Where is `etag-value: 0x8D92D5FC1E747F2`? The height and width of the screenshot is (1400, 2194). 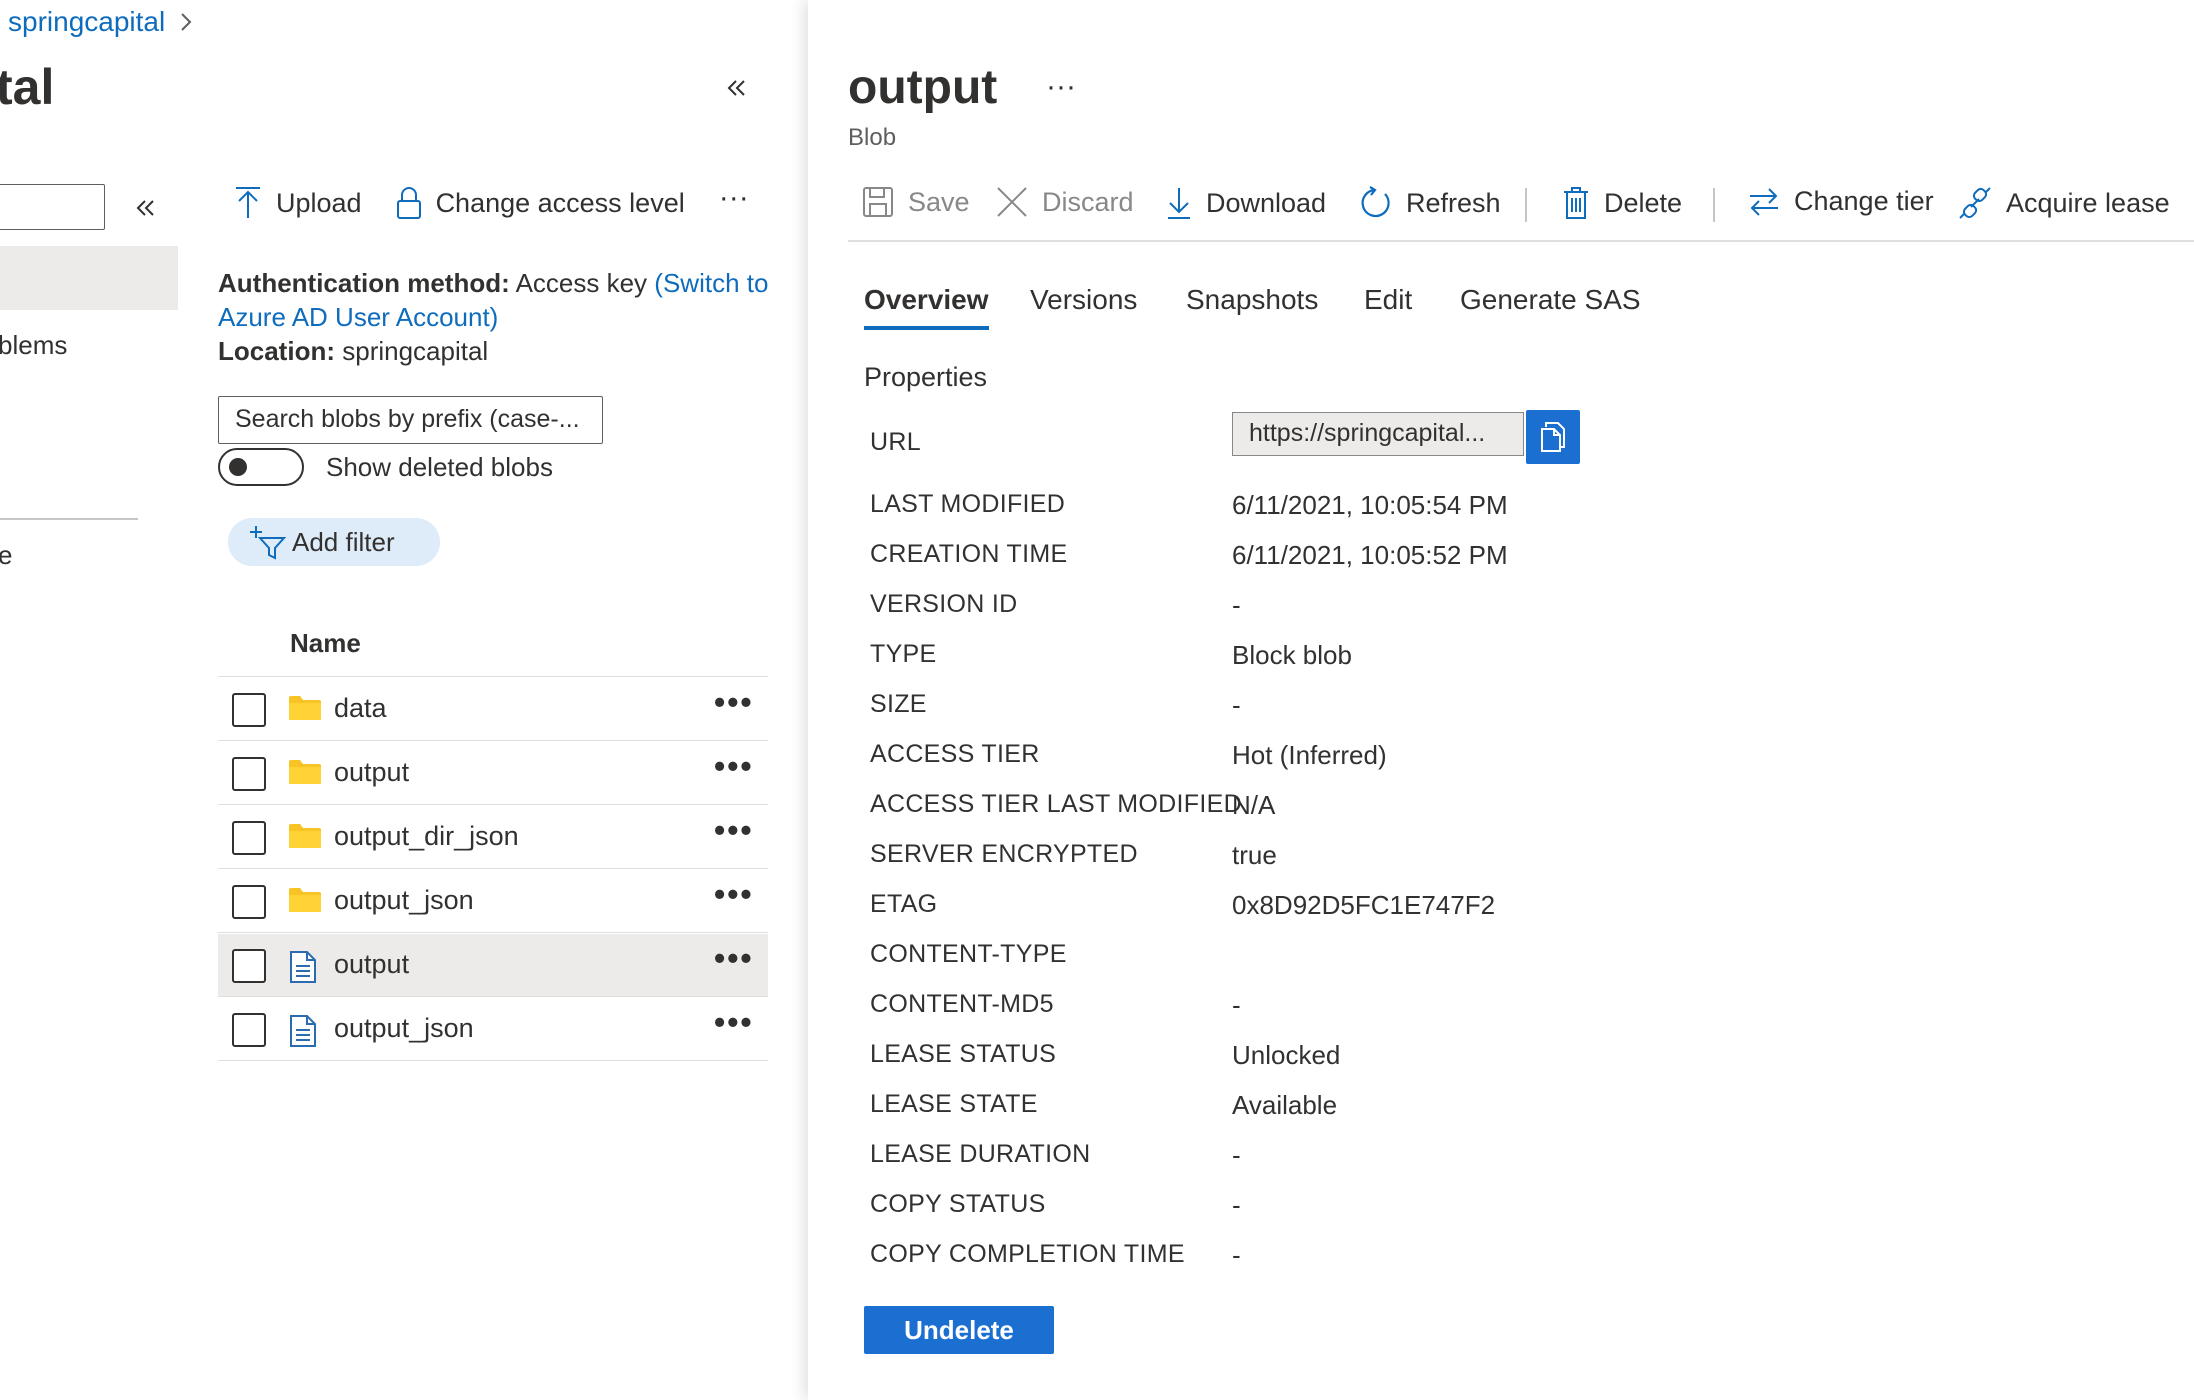
etag-value: 0x8D92D5FC1E747F2 is located at coordinates (1364, 905).